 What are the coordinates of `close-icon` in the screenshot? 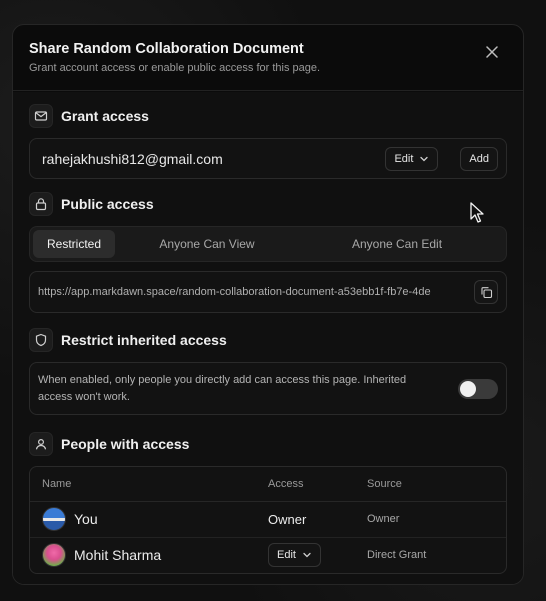 It's located at (492, 52).